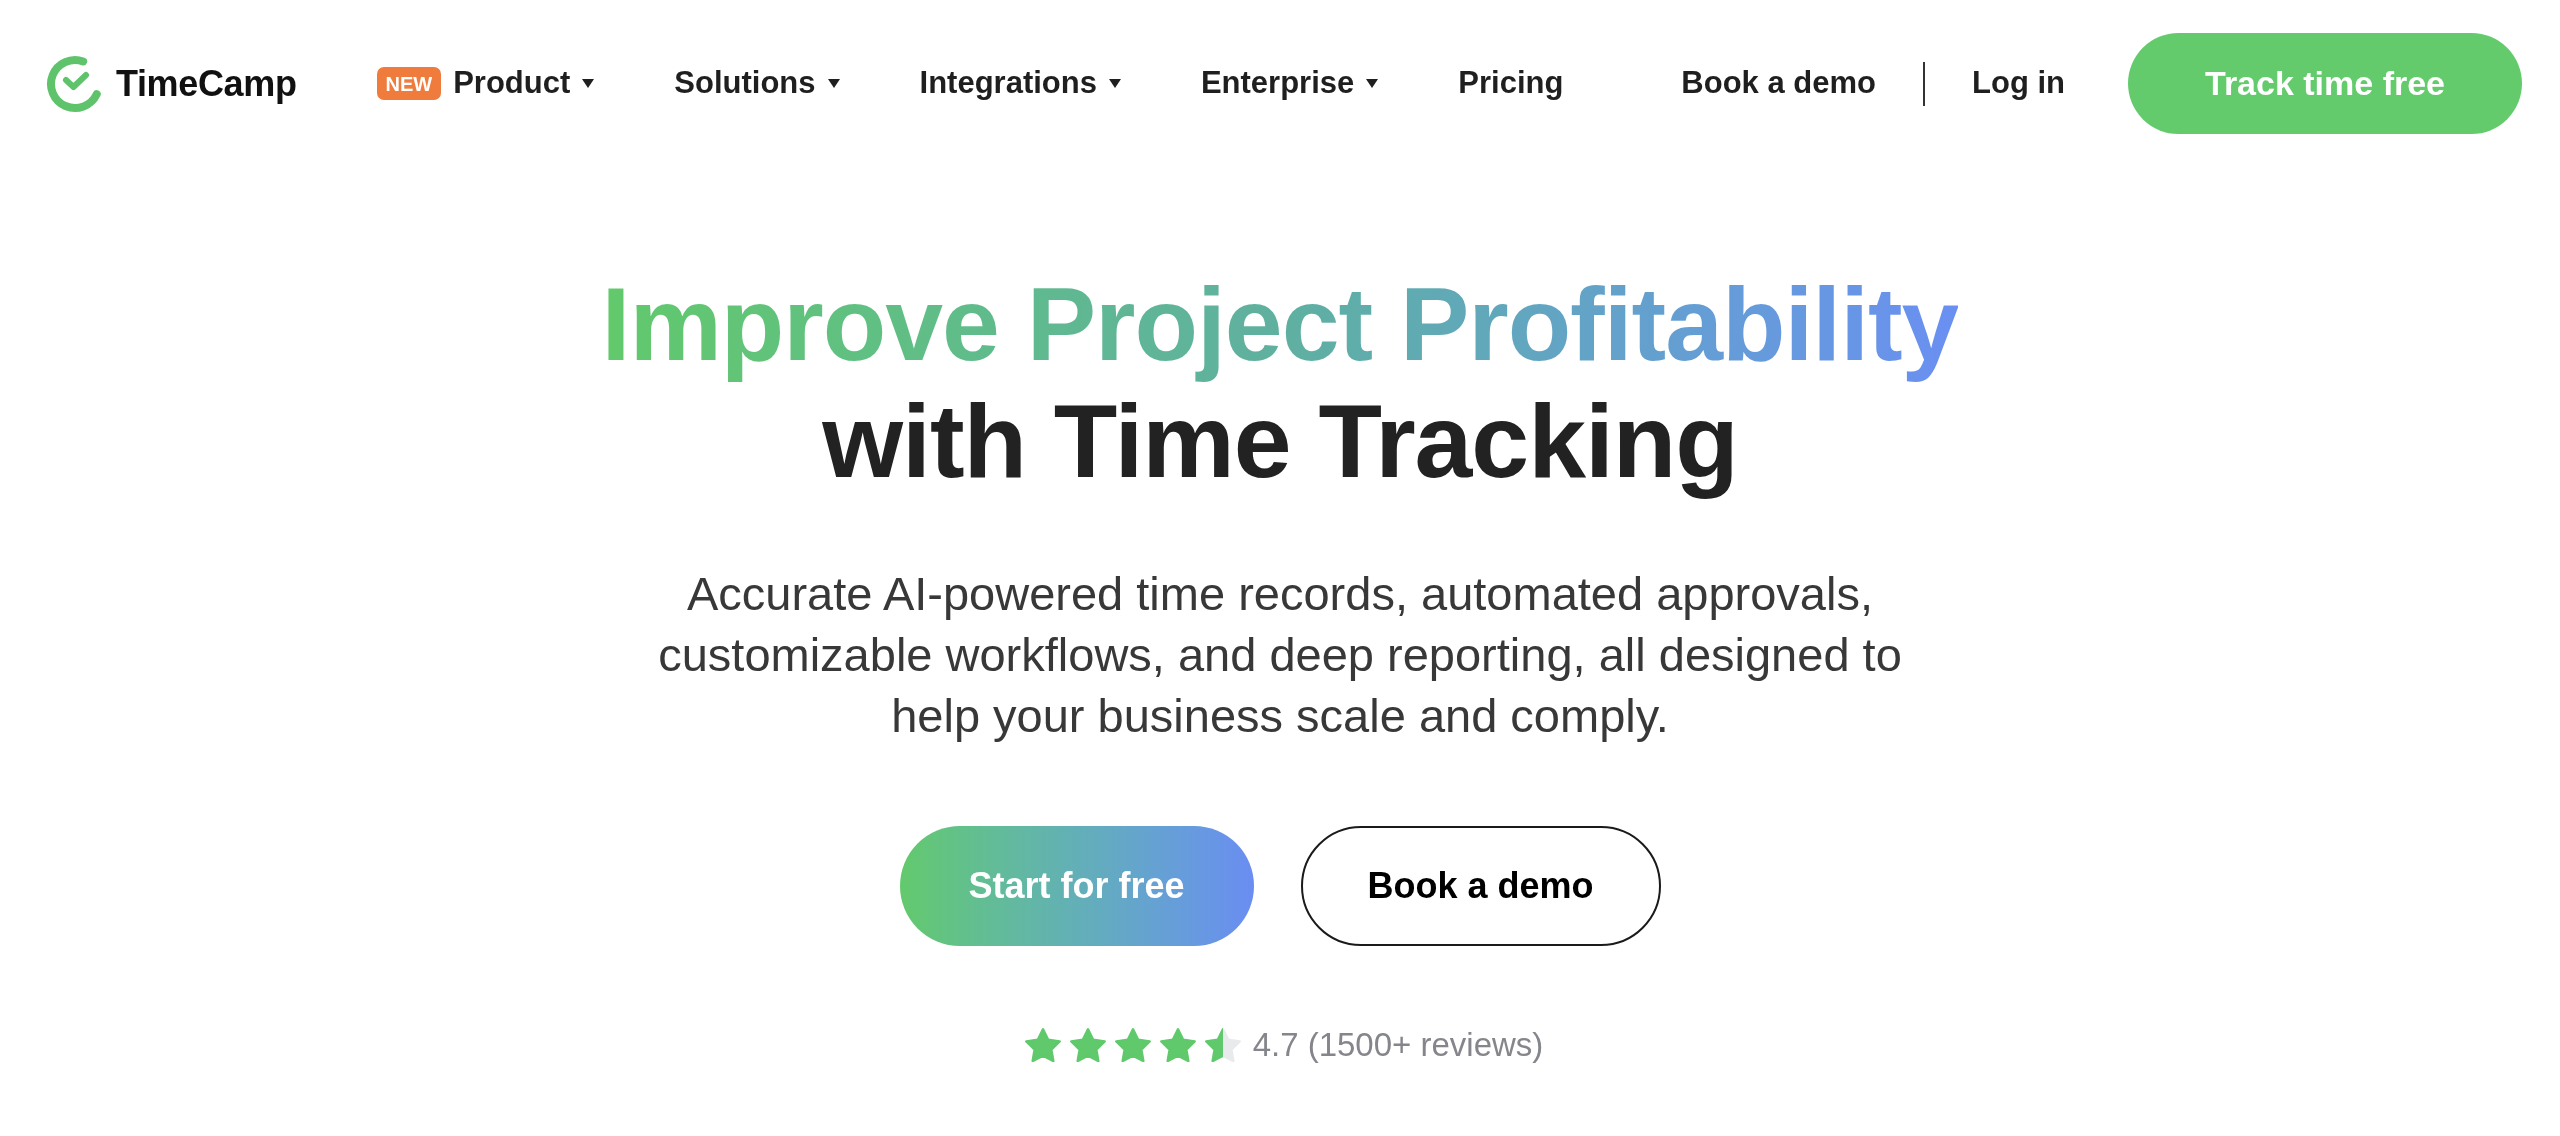 The height and width of the screenshot is (1136, 2560). Describe the element at coordinates (409, 83) in the screenshot. I see `new-badge: NEW` at that location.